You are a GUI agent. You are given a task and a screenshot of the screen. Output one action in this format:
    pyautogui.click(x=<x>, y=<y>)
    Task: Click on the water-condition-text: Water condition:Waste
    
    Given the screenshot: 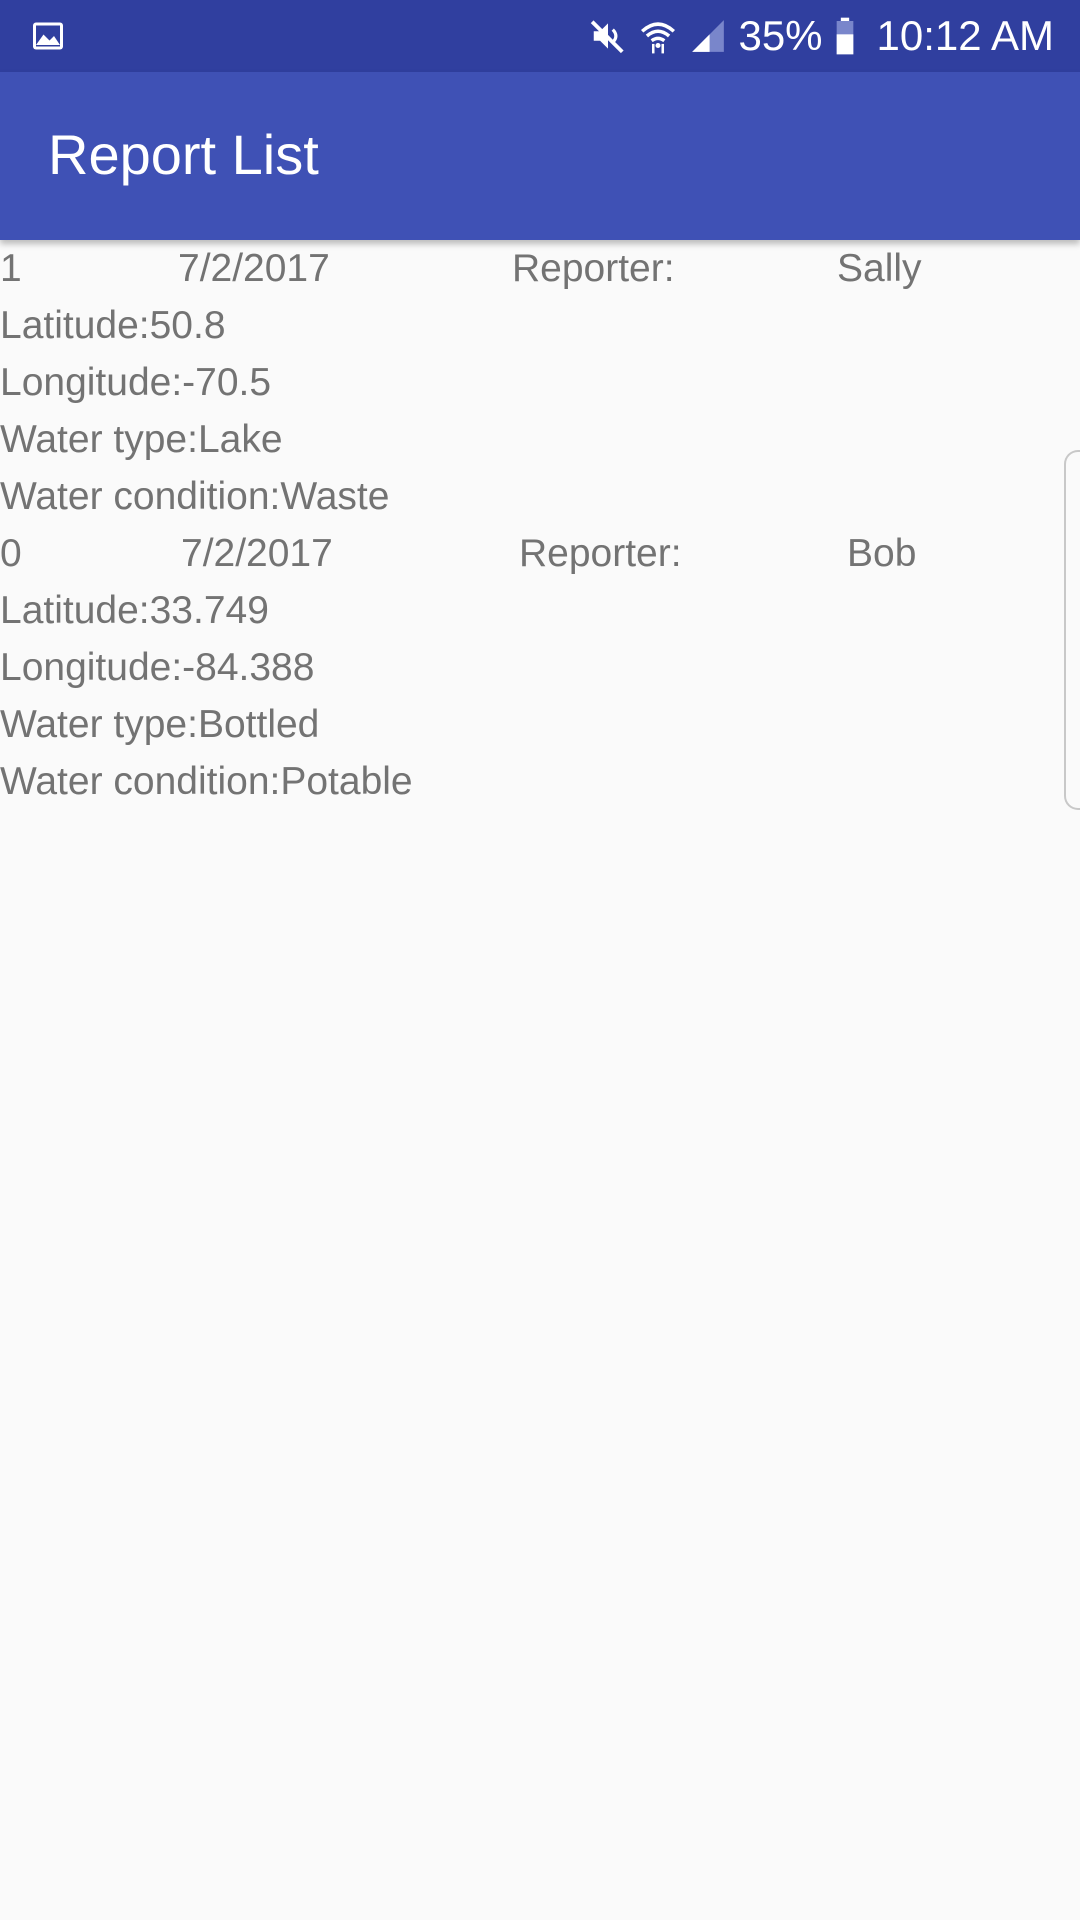 What is the action you would take?
    pyautogui.click(x=540, y=496)
    